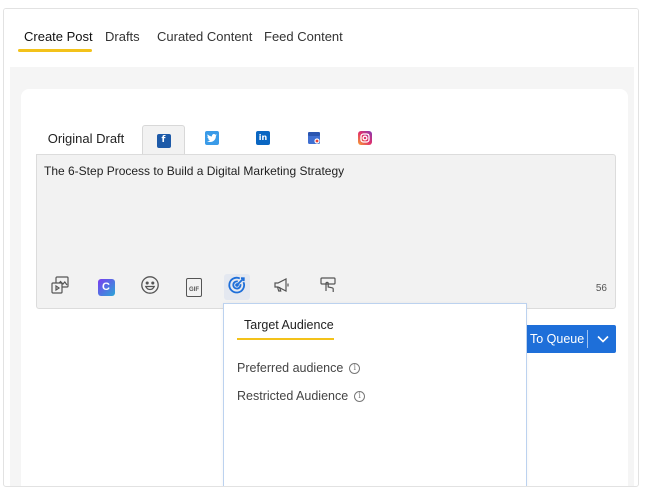 Image resolution: width=645 pixels, height=495 pixels. I want to click on hand-pointer-icon, so click(328, 287).